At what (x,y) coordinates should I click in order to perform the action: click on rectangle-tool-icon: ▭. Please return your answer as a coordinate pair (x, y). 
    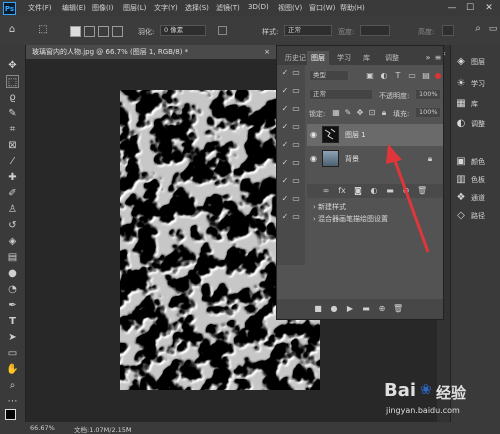
    Looking at the image, I should click on (12, 353).